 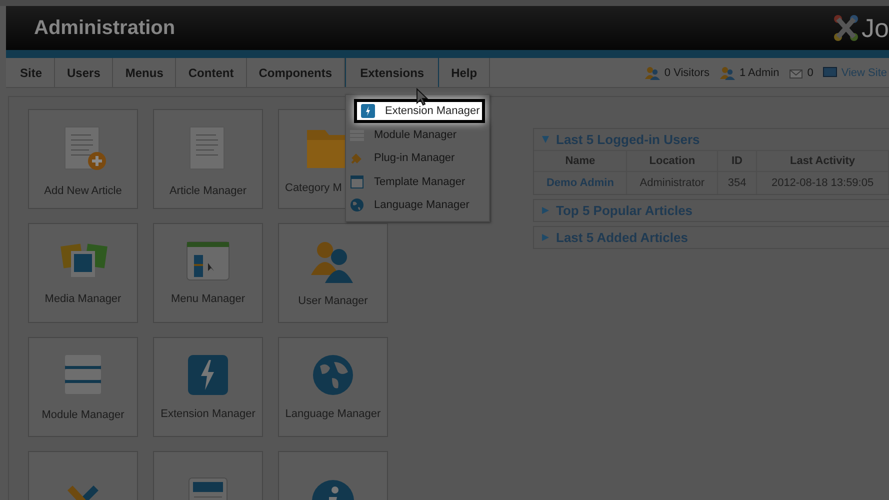 What do you see at coordinates (357, 158) in the screenshot?
I see `plug-icon` at bounding box center [357, 158].